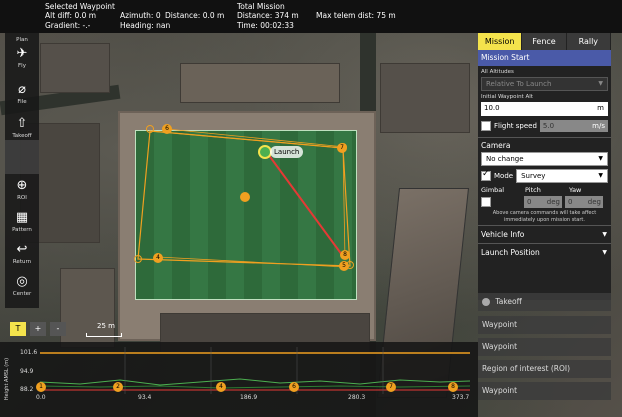 This screenshot has width=622, height=417. I want to click on camera-label: Camera, so click(544, 143).